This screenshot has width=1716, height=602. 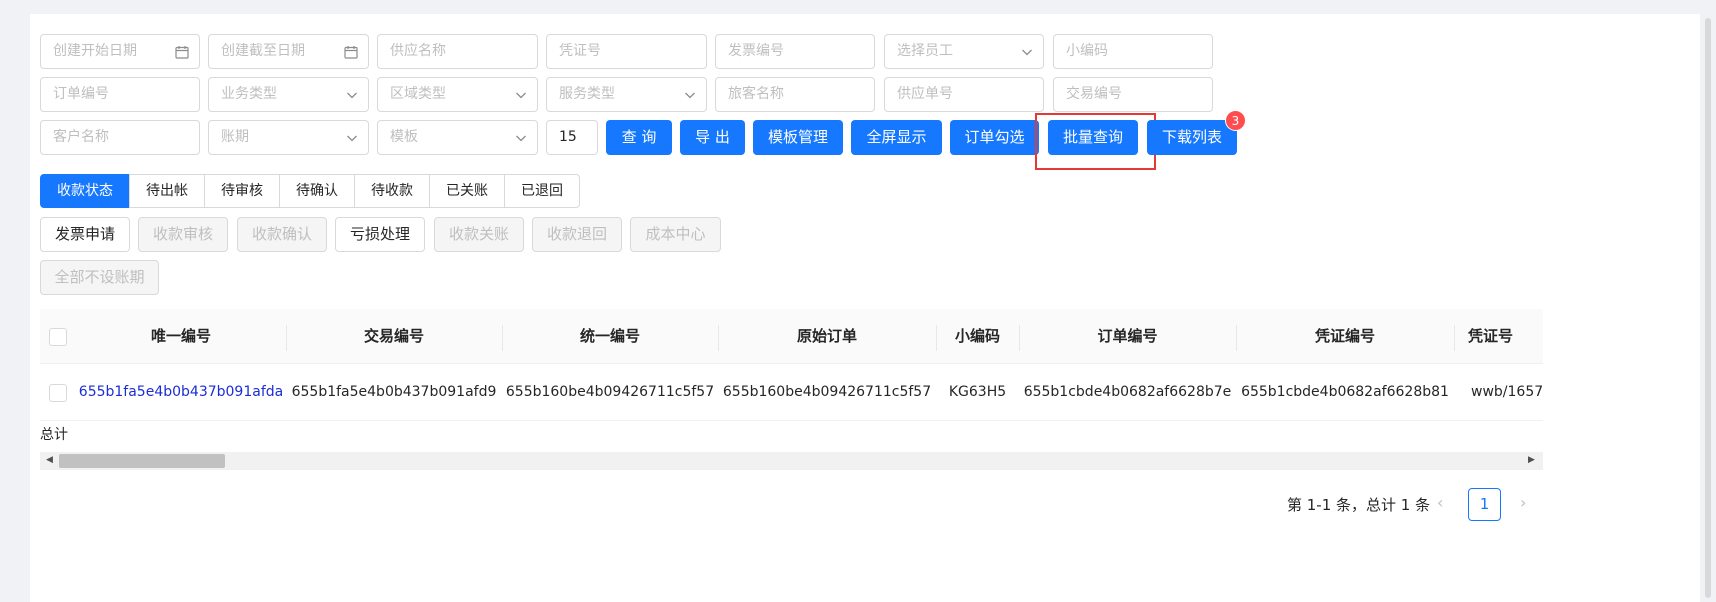 I want to click on col-unique-no: 唯一编号, so click(x=180, y=336).